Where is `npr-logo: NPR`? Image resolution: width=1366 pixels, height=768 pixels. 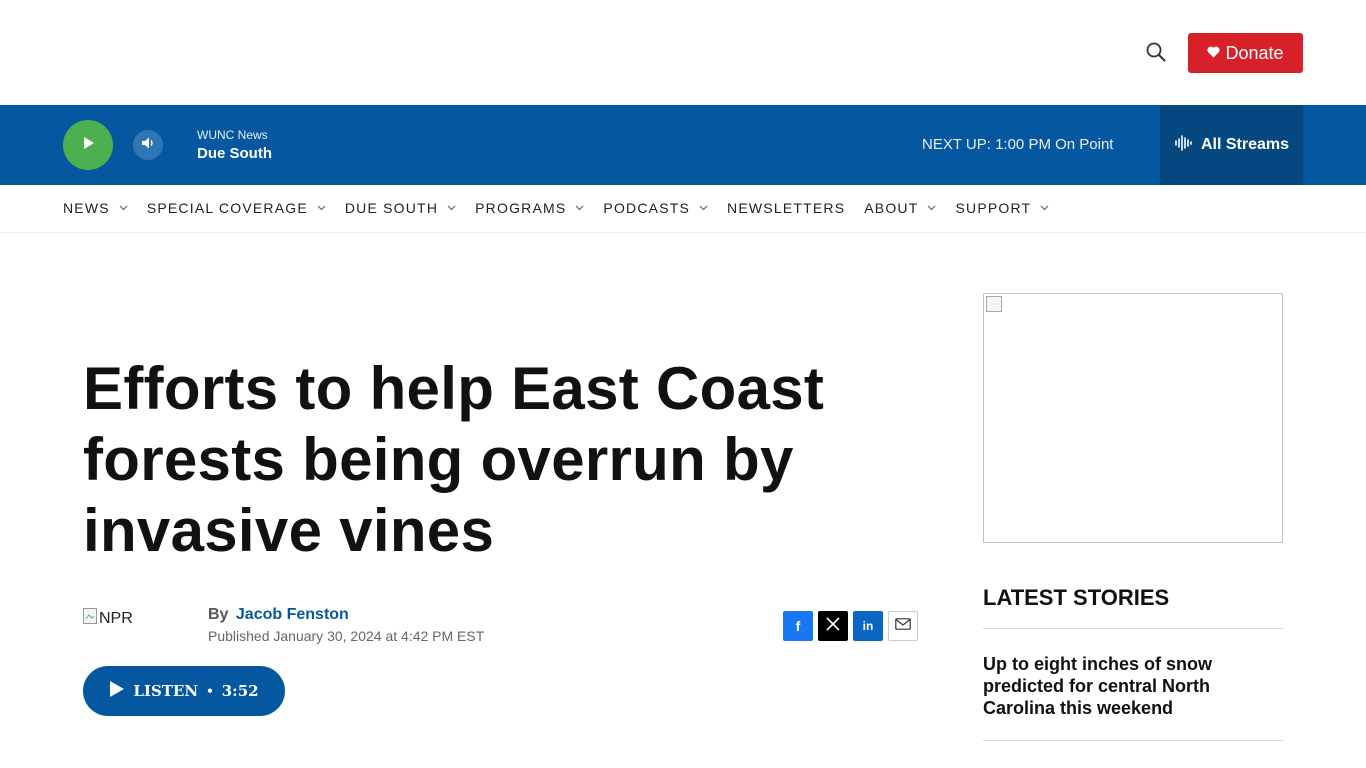
npr-logo: NPR is located at coordinates (108, 618).